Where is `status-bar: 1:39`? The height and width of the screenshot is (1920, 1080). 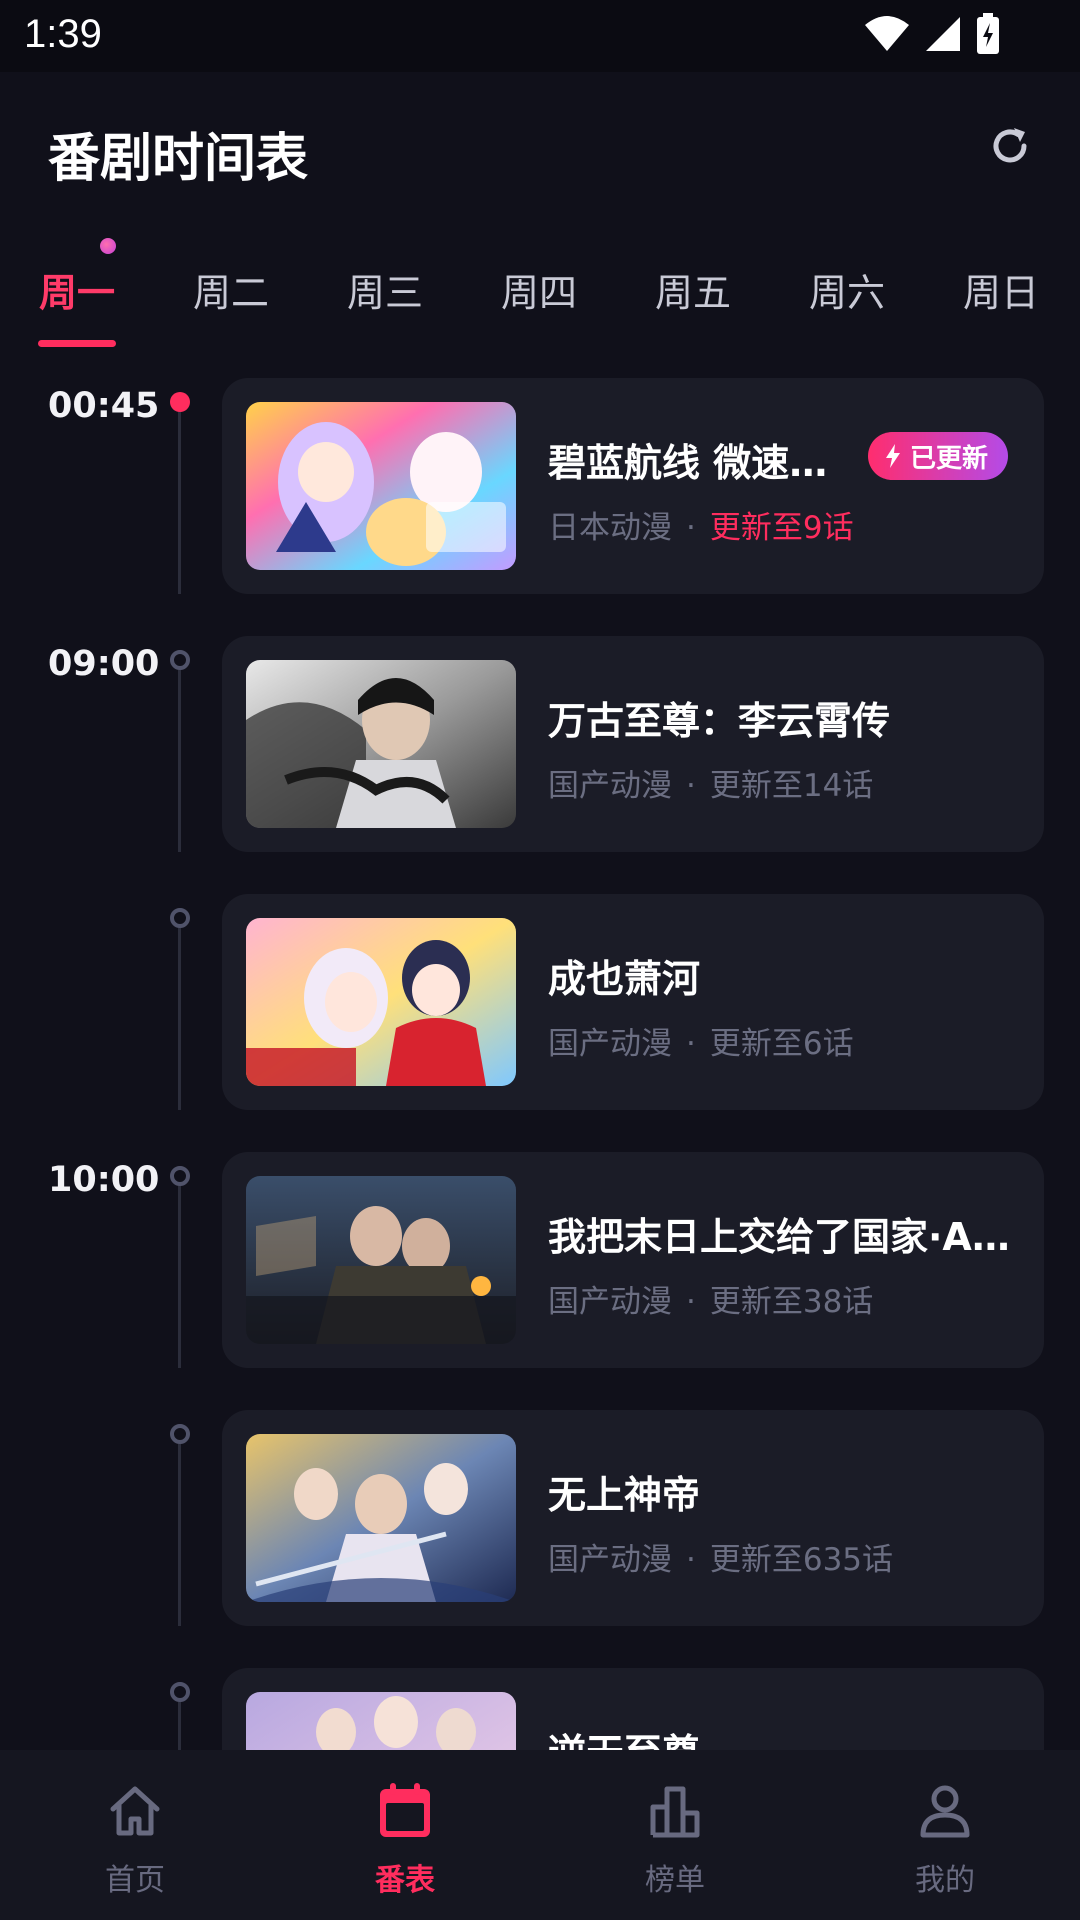
status-bar: 1:39 is located at coordinates (540, 36).